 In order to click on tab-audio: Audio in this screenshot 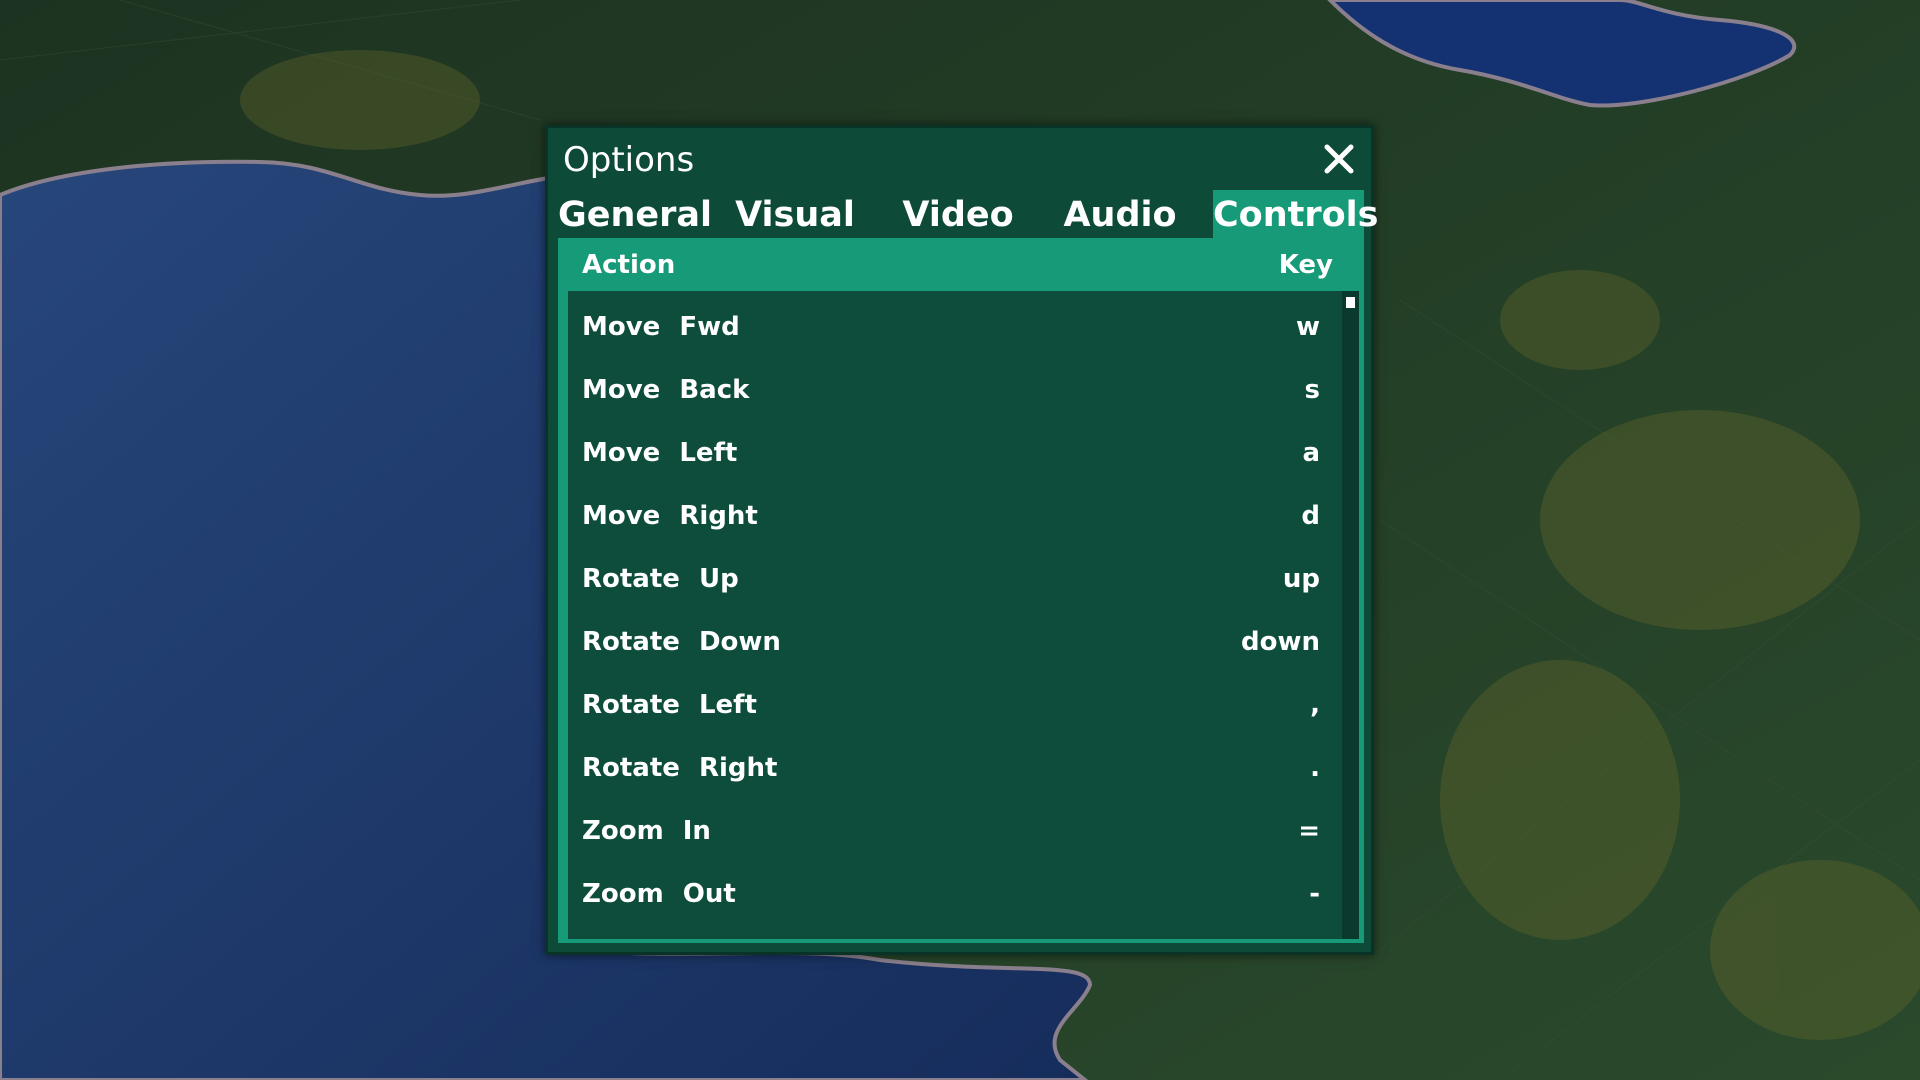, I will do `click(1120, 214)`.